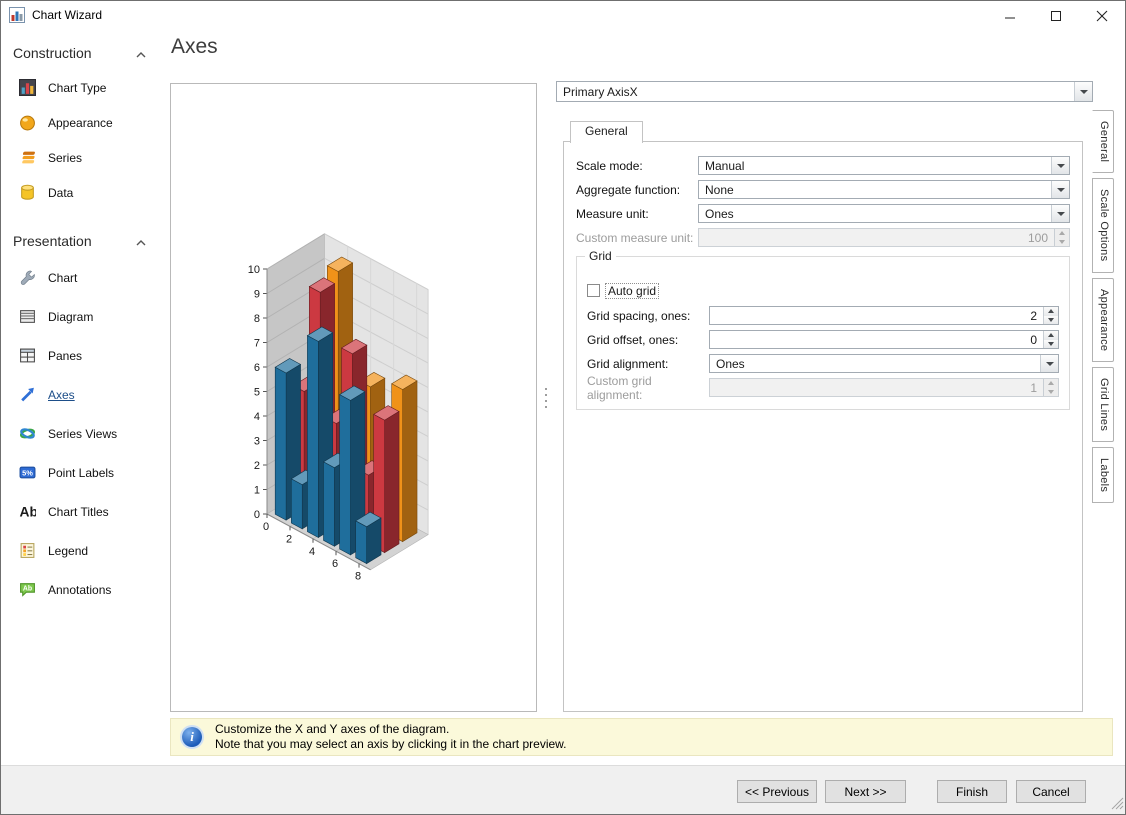  I want to click on wrench-icon, so click(28, 277).